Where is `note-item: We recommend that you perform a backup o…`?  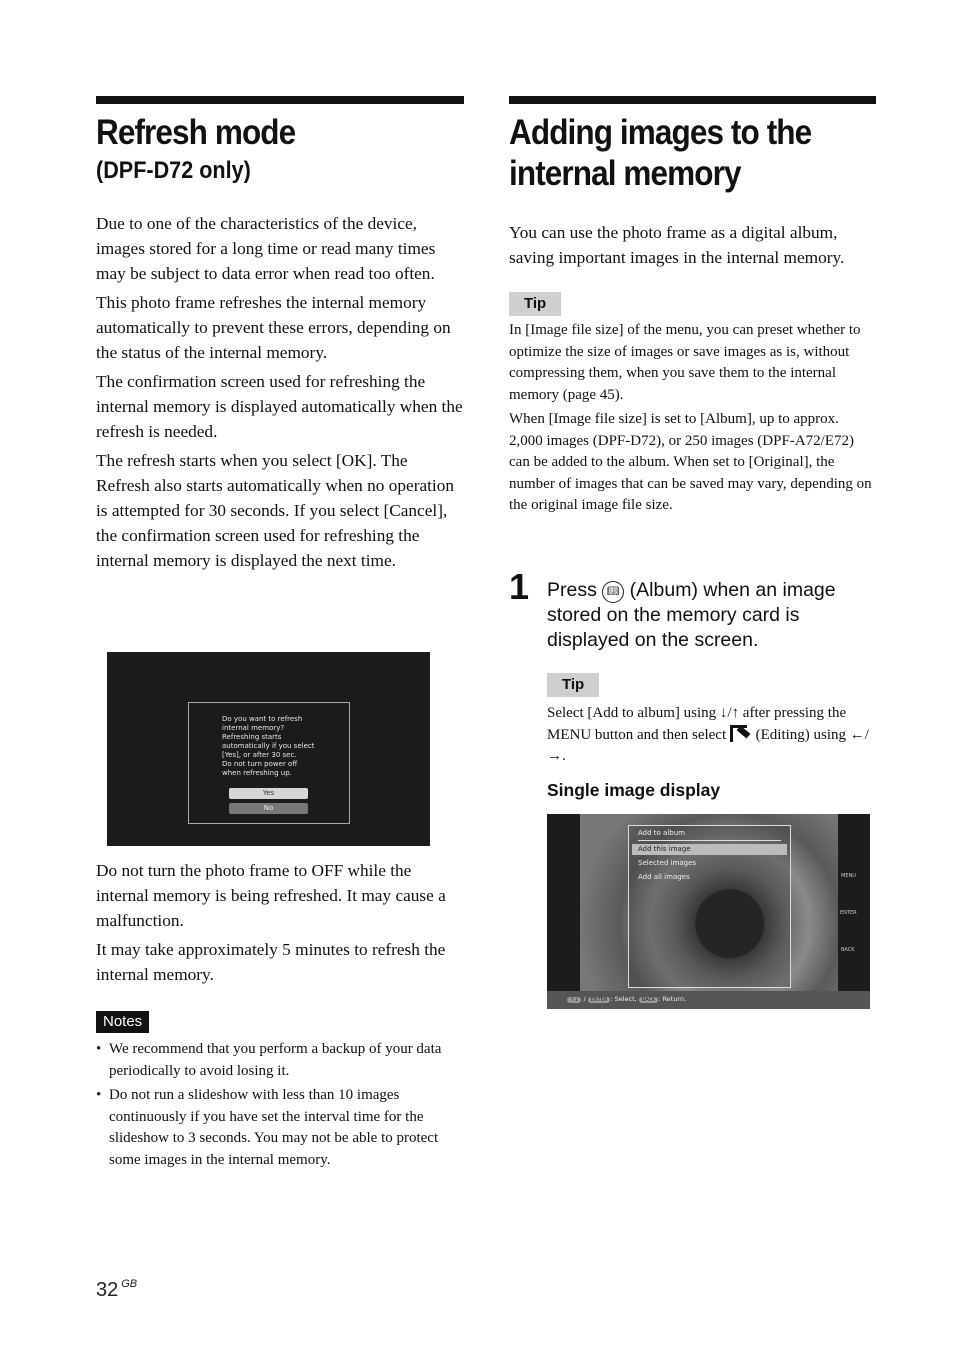 note-item: We recommend that you perform a backup o… is located at coordinates (280, 1060).